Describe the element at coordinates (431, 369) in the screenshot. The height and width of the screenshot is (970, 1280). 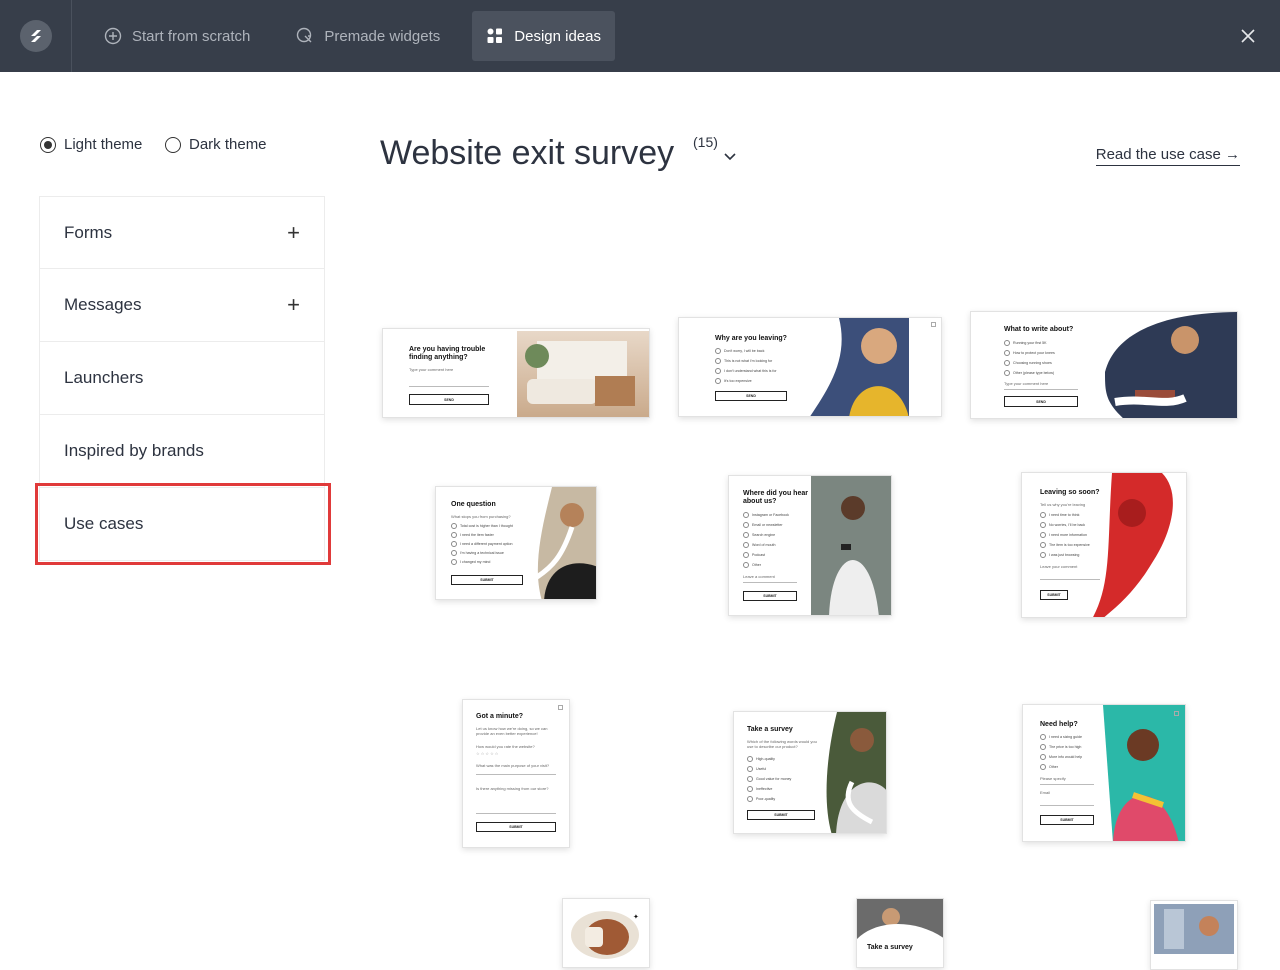
I see `card-placeholder: Type your comment here` at that location.